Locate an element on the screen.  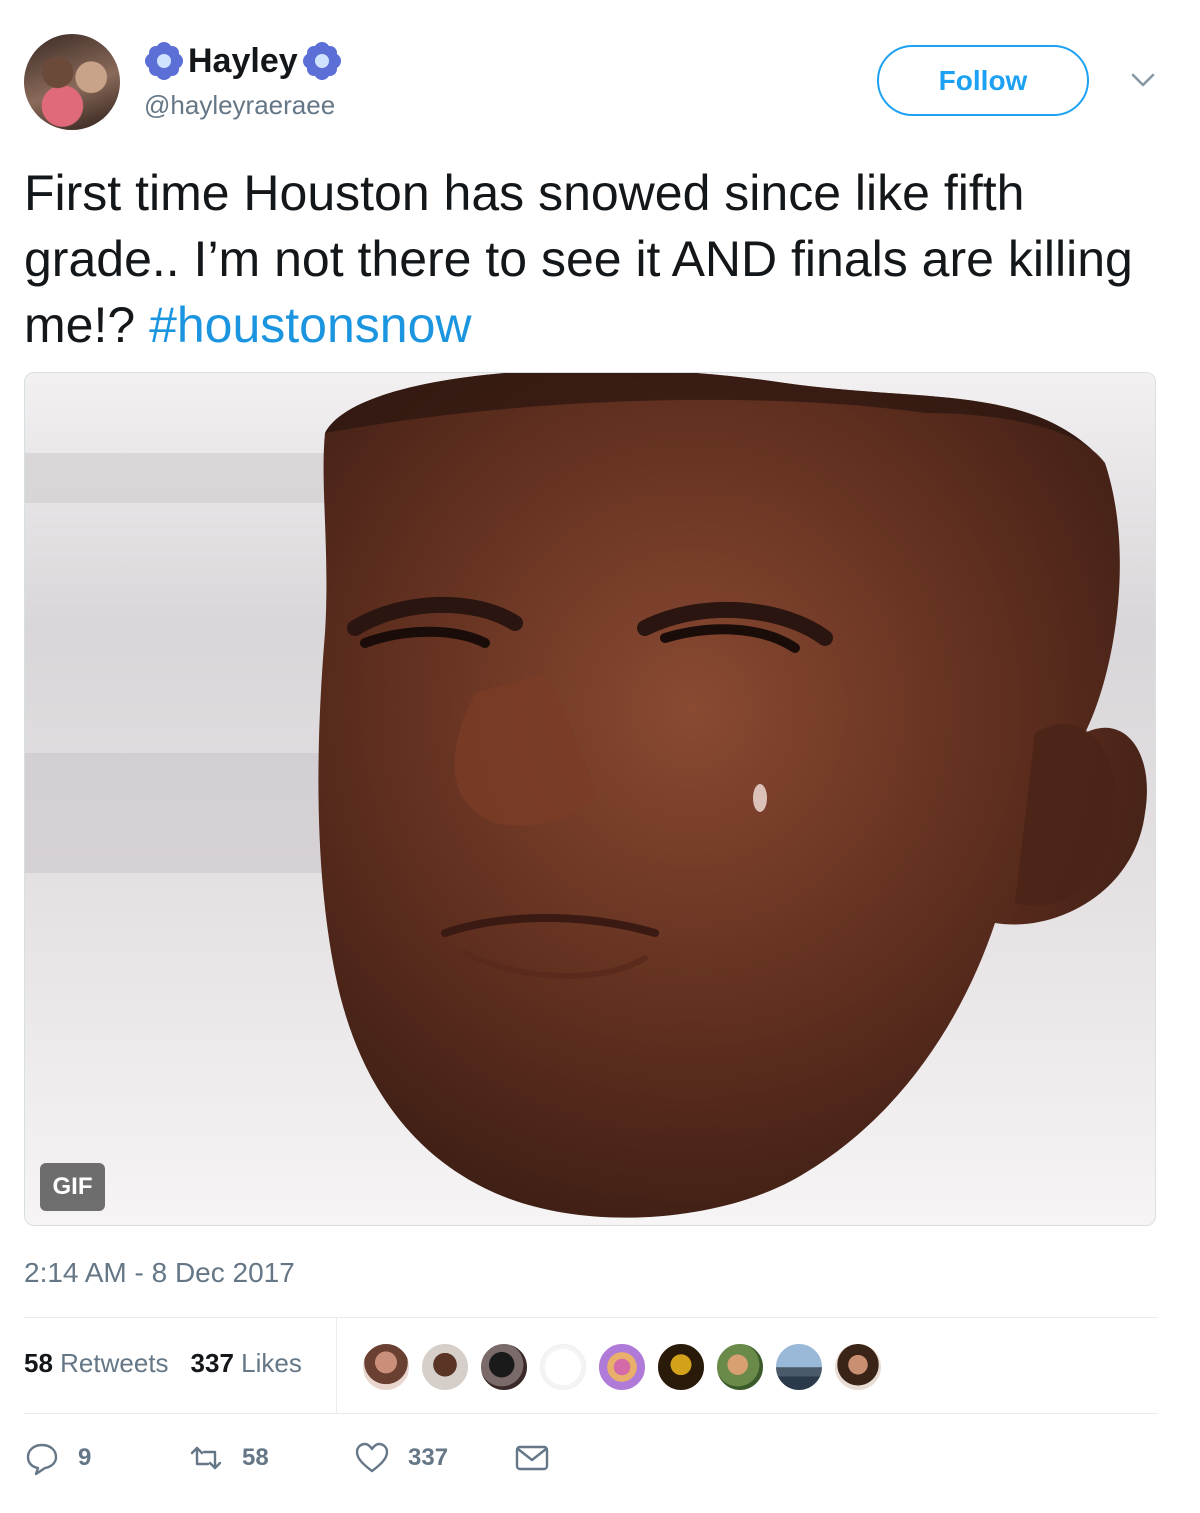
display-name: Hayley is located at coordinates (243, 60).